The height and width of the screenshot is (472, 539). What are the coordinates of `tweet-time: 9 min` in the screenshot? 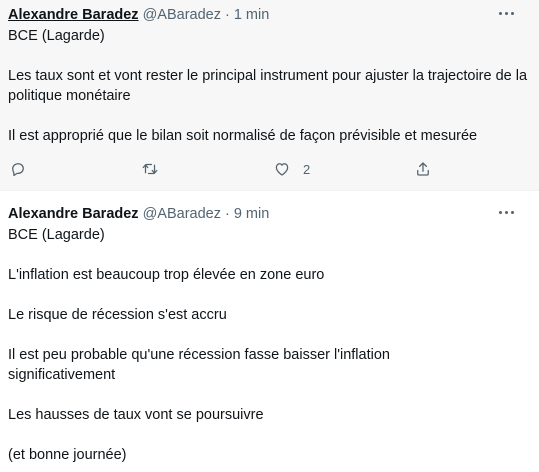 It's located at (251, 214).